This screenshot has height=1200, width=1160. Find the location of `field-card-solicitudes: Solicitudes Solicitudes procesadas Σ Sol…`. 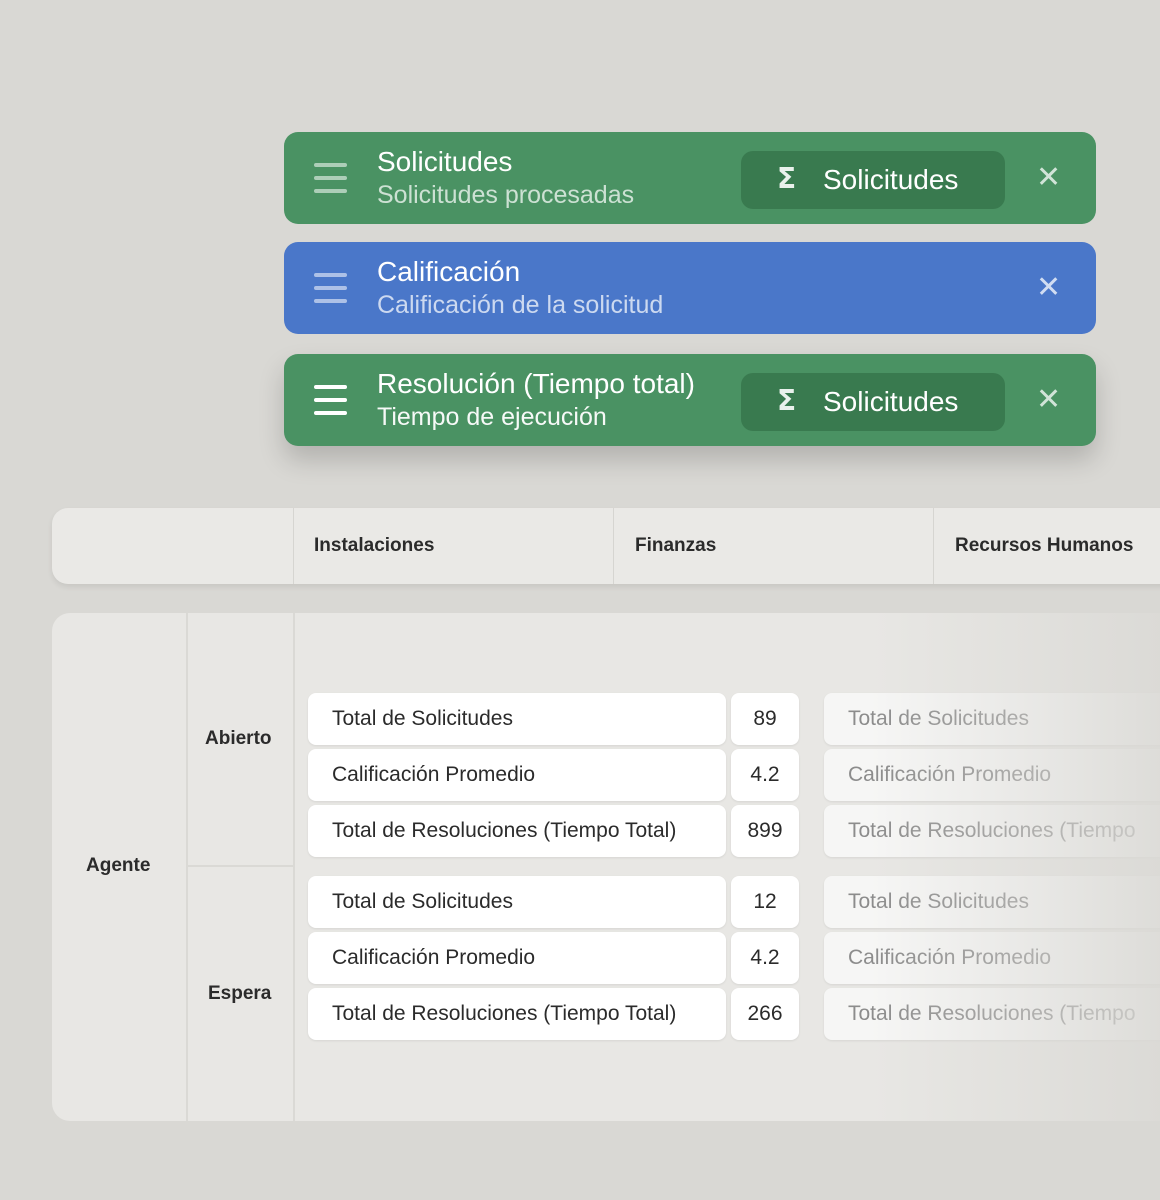

field-card-solicitudes: Solicitudes Solicitudes procesadas Σ Sol… is located at coordinates (690, 178).